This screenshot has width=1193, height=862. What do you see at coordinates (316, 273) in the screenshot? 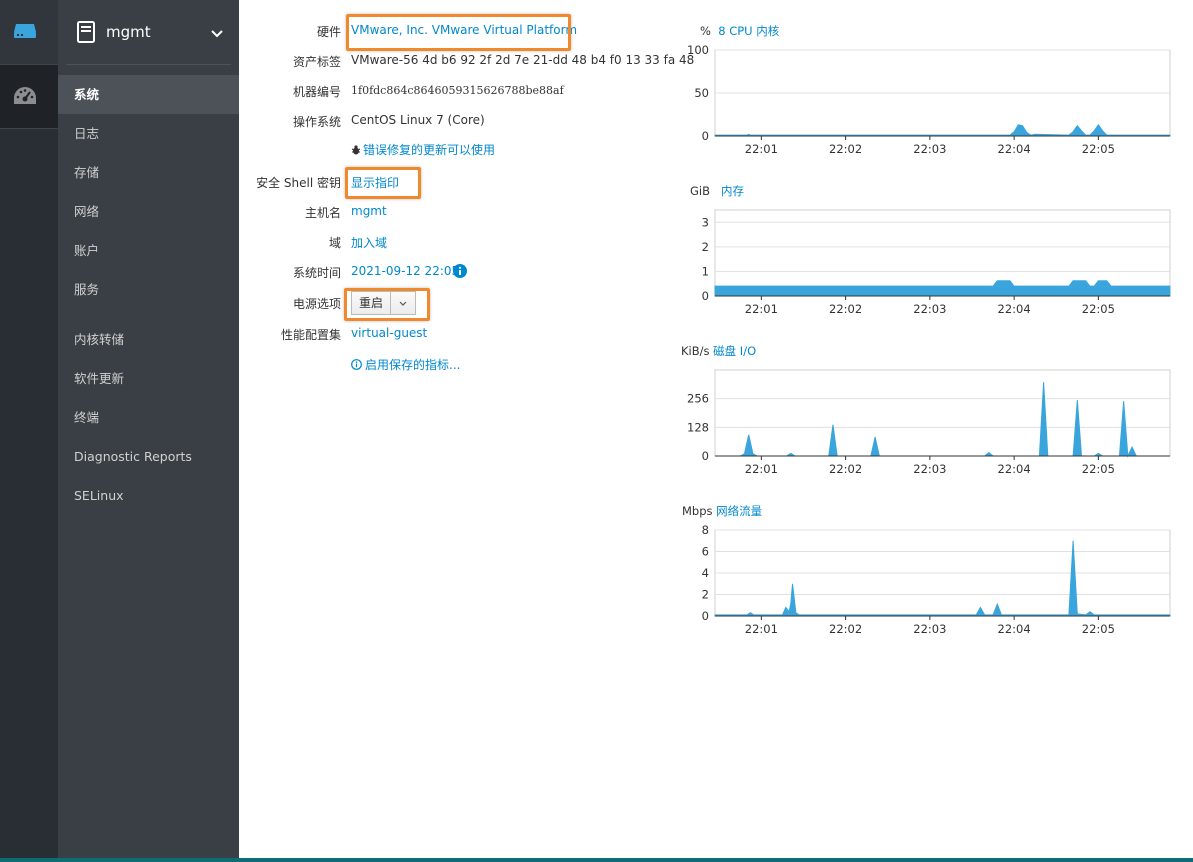
I see `system-time-label: 系统时间` at bounding box center [316, 273].